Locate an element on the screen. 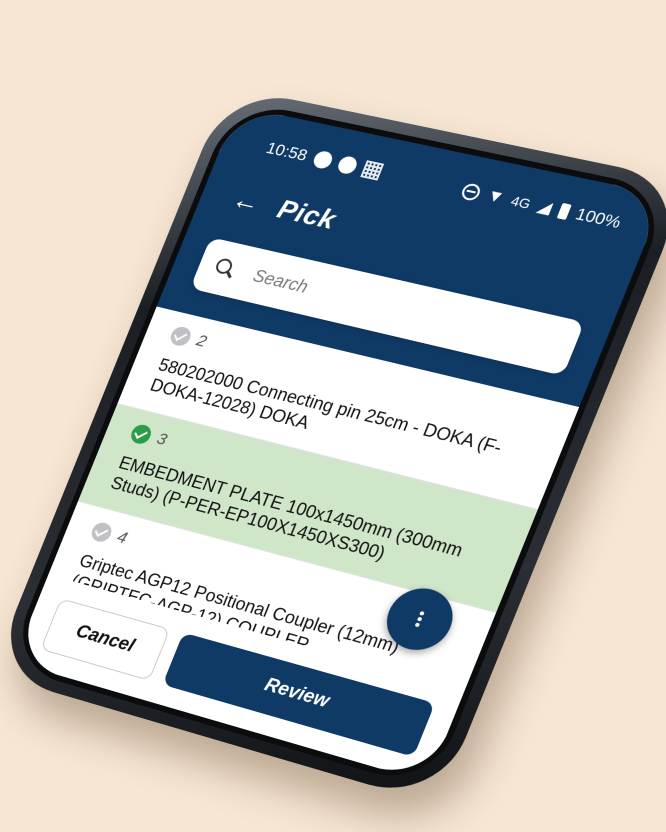  keyboard-icon is located at coordinates (372, 170).